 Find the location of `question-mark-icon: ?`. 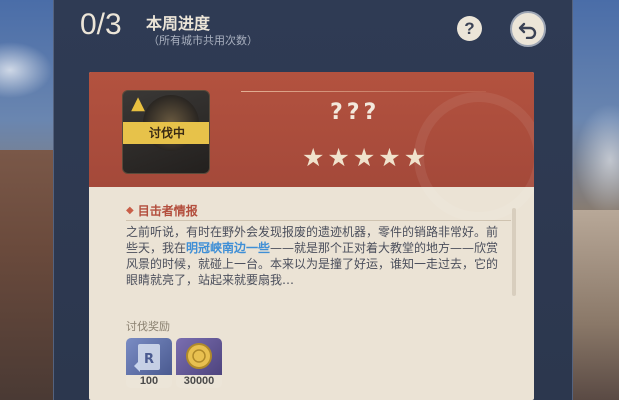

question-mark-icon: ? is located at coordinates (469, 28).